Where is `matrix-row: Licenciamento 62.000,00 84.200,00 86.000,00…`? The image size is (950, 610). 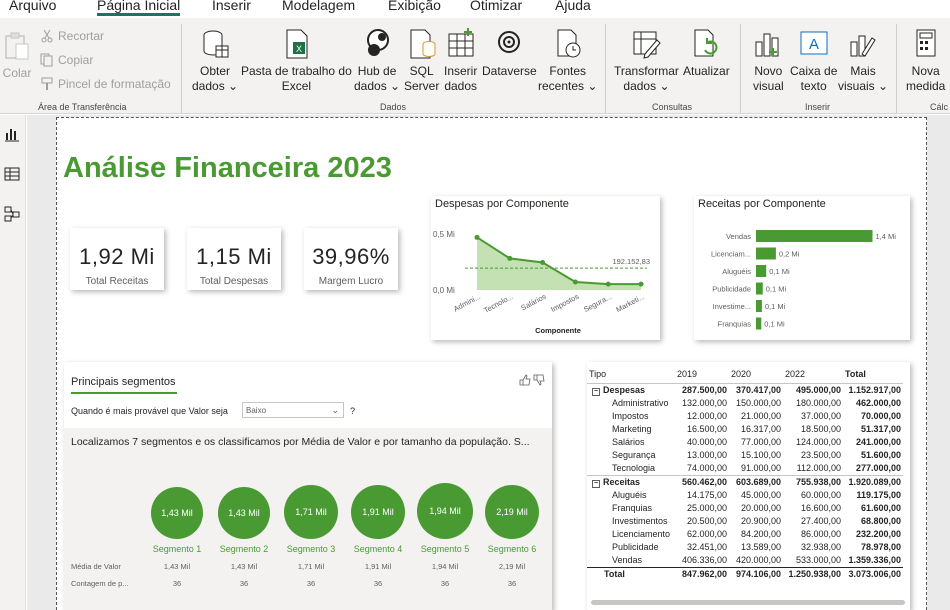
matrix-row: Licenciamento 62.000,00 84.200,00 86.000,00… is located at coordinates (745, 534).